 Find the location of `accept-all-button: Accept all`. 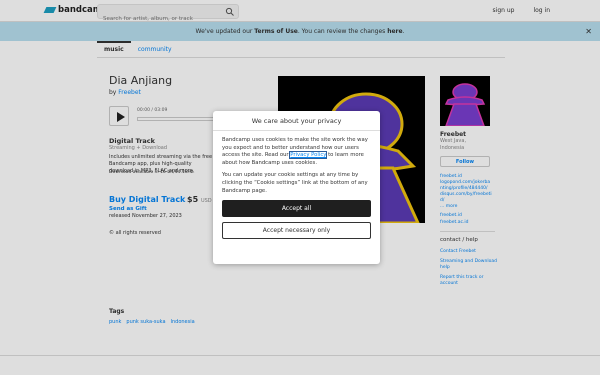

accept-all-button: Accept all is located at coordinates (296, 209).